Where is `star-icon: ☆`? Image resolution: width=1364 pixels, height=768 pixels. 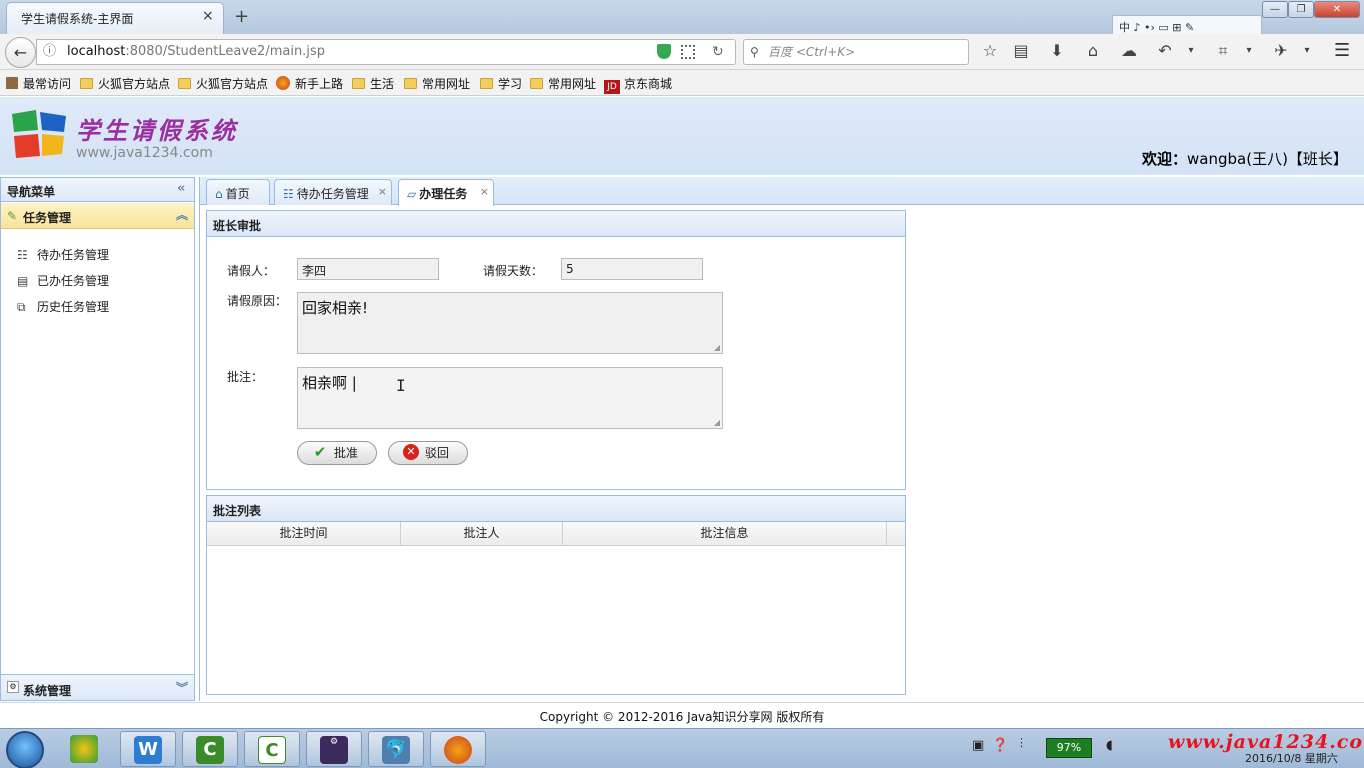 star-icon: ☆ is located at coordinates (990, 51).